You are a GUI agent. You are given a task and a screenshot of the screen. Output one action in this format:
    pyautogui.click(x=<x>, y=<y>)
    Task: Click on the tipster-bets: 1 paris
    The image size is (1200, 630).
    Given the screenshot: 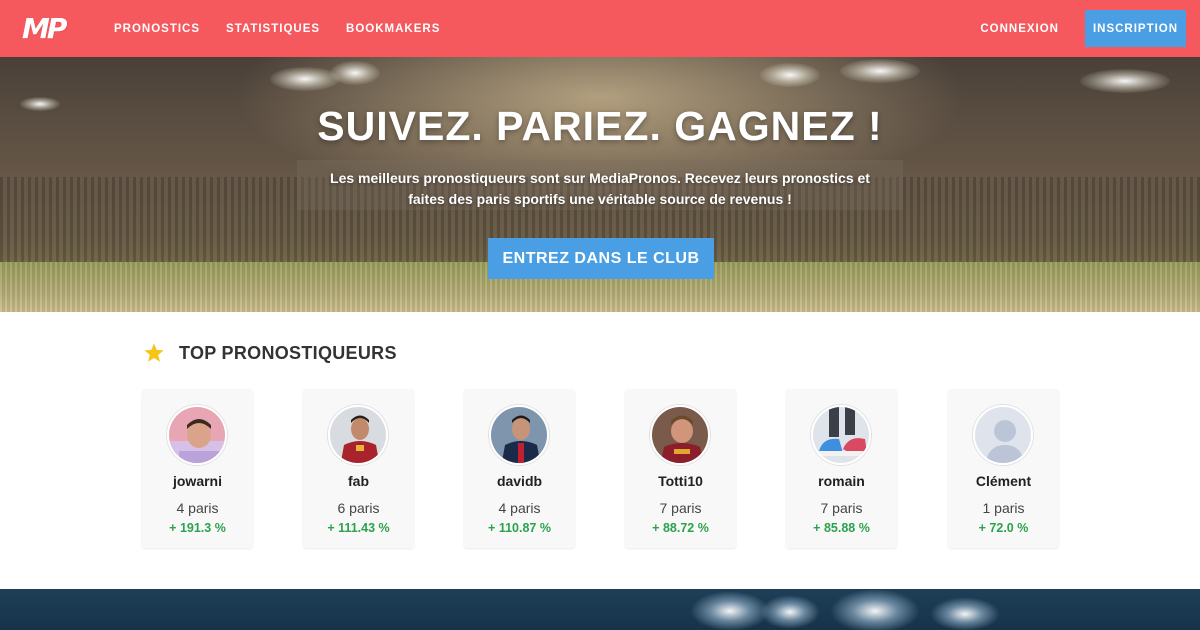 What is the action you would take?
    pyautogui.click(x=1003, y=508)
    